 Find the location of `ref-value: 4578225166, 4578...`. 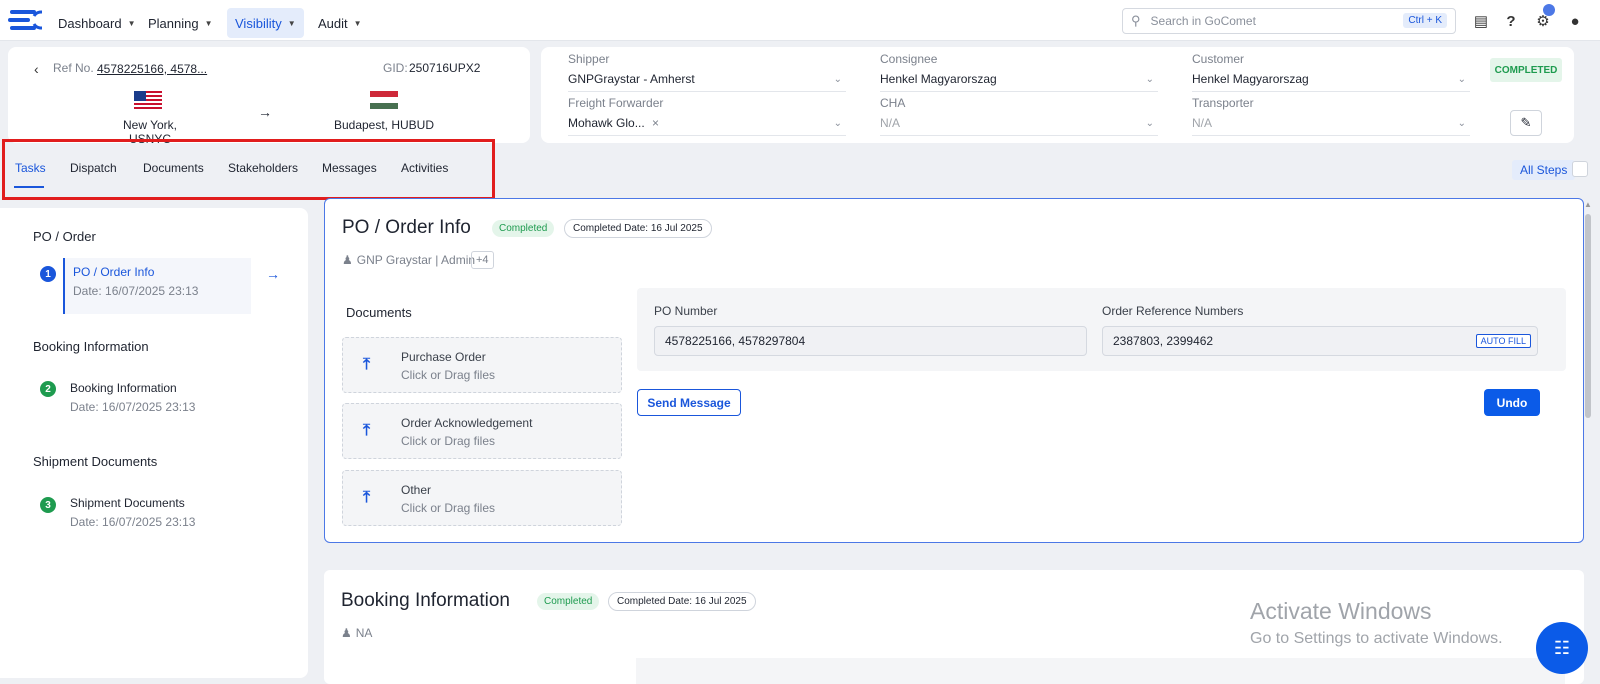

ref-value: 4578225166, 4578... is located at coordinates (152, 69).